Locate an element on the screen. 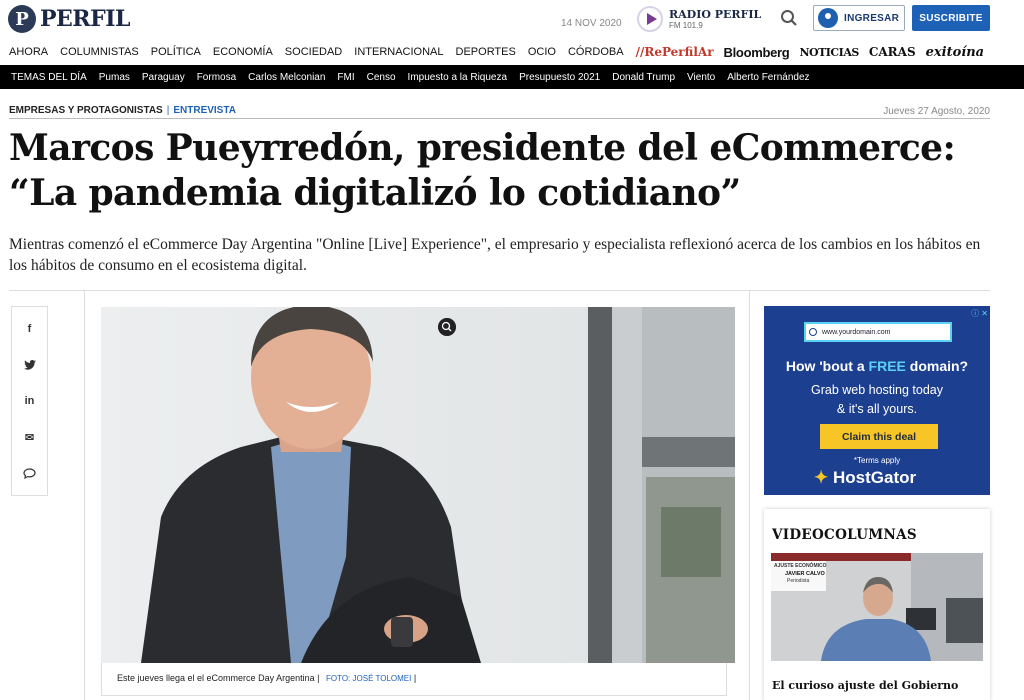 The image size is (1024, 700). topic-link: FMI is located at coordinates (345, 77).